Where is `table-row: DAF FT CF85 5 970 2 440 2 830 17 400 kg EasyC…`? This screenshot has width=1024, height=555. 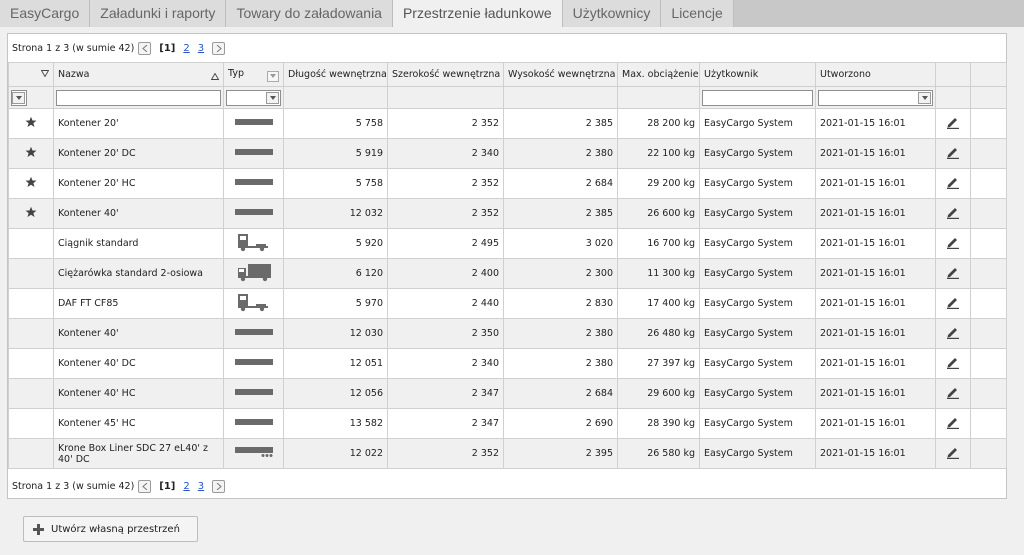 table-row: DAF FT CF85 5 970 2 440 2 830 17 400 kg EasyC… is located at coordinates (507, 303).